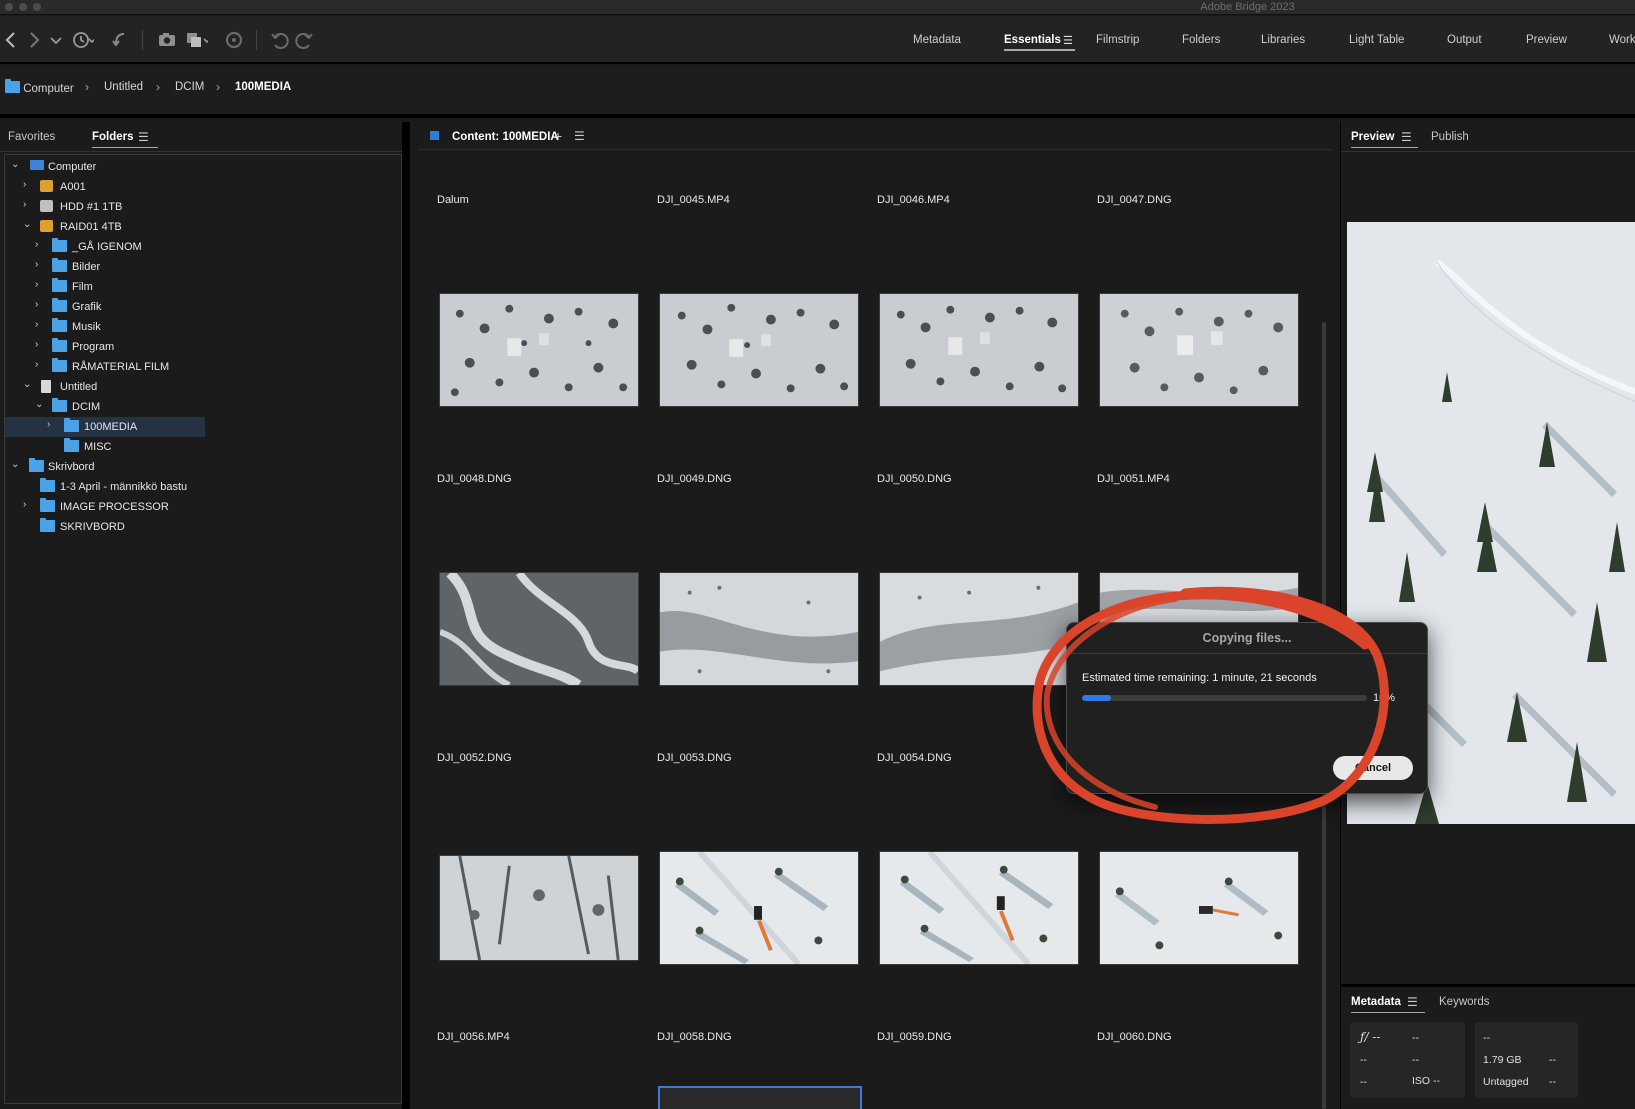 The height and width of the screenshot is (1109, 1635). I want to click on tab-publish: Publish, so click(1450, 137).